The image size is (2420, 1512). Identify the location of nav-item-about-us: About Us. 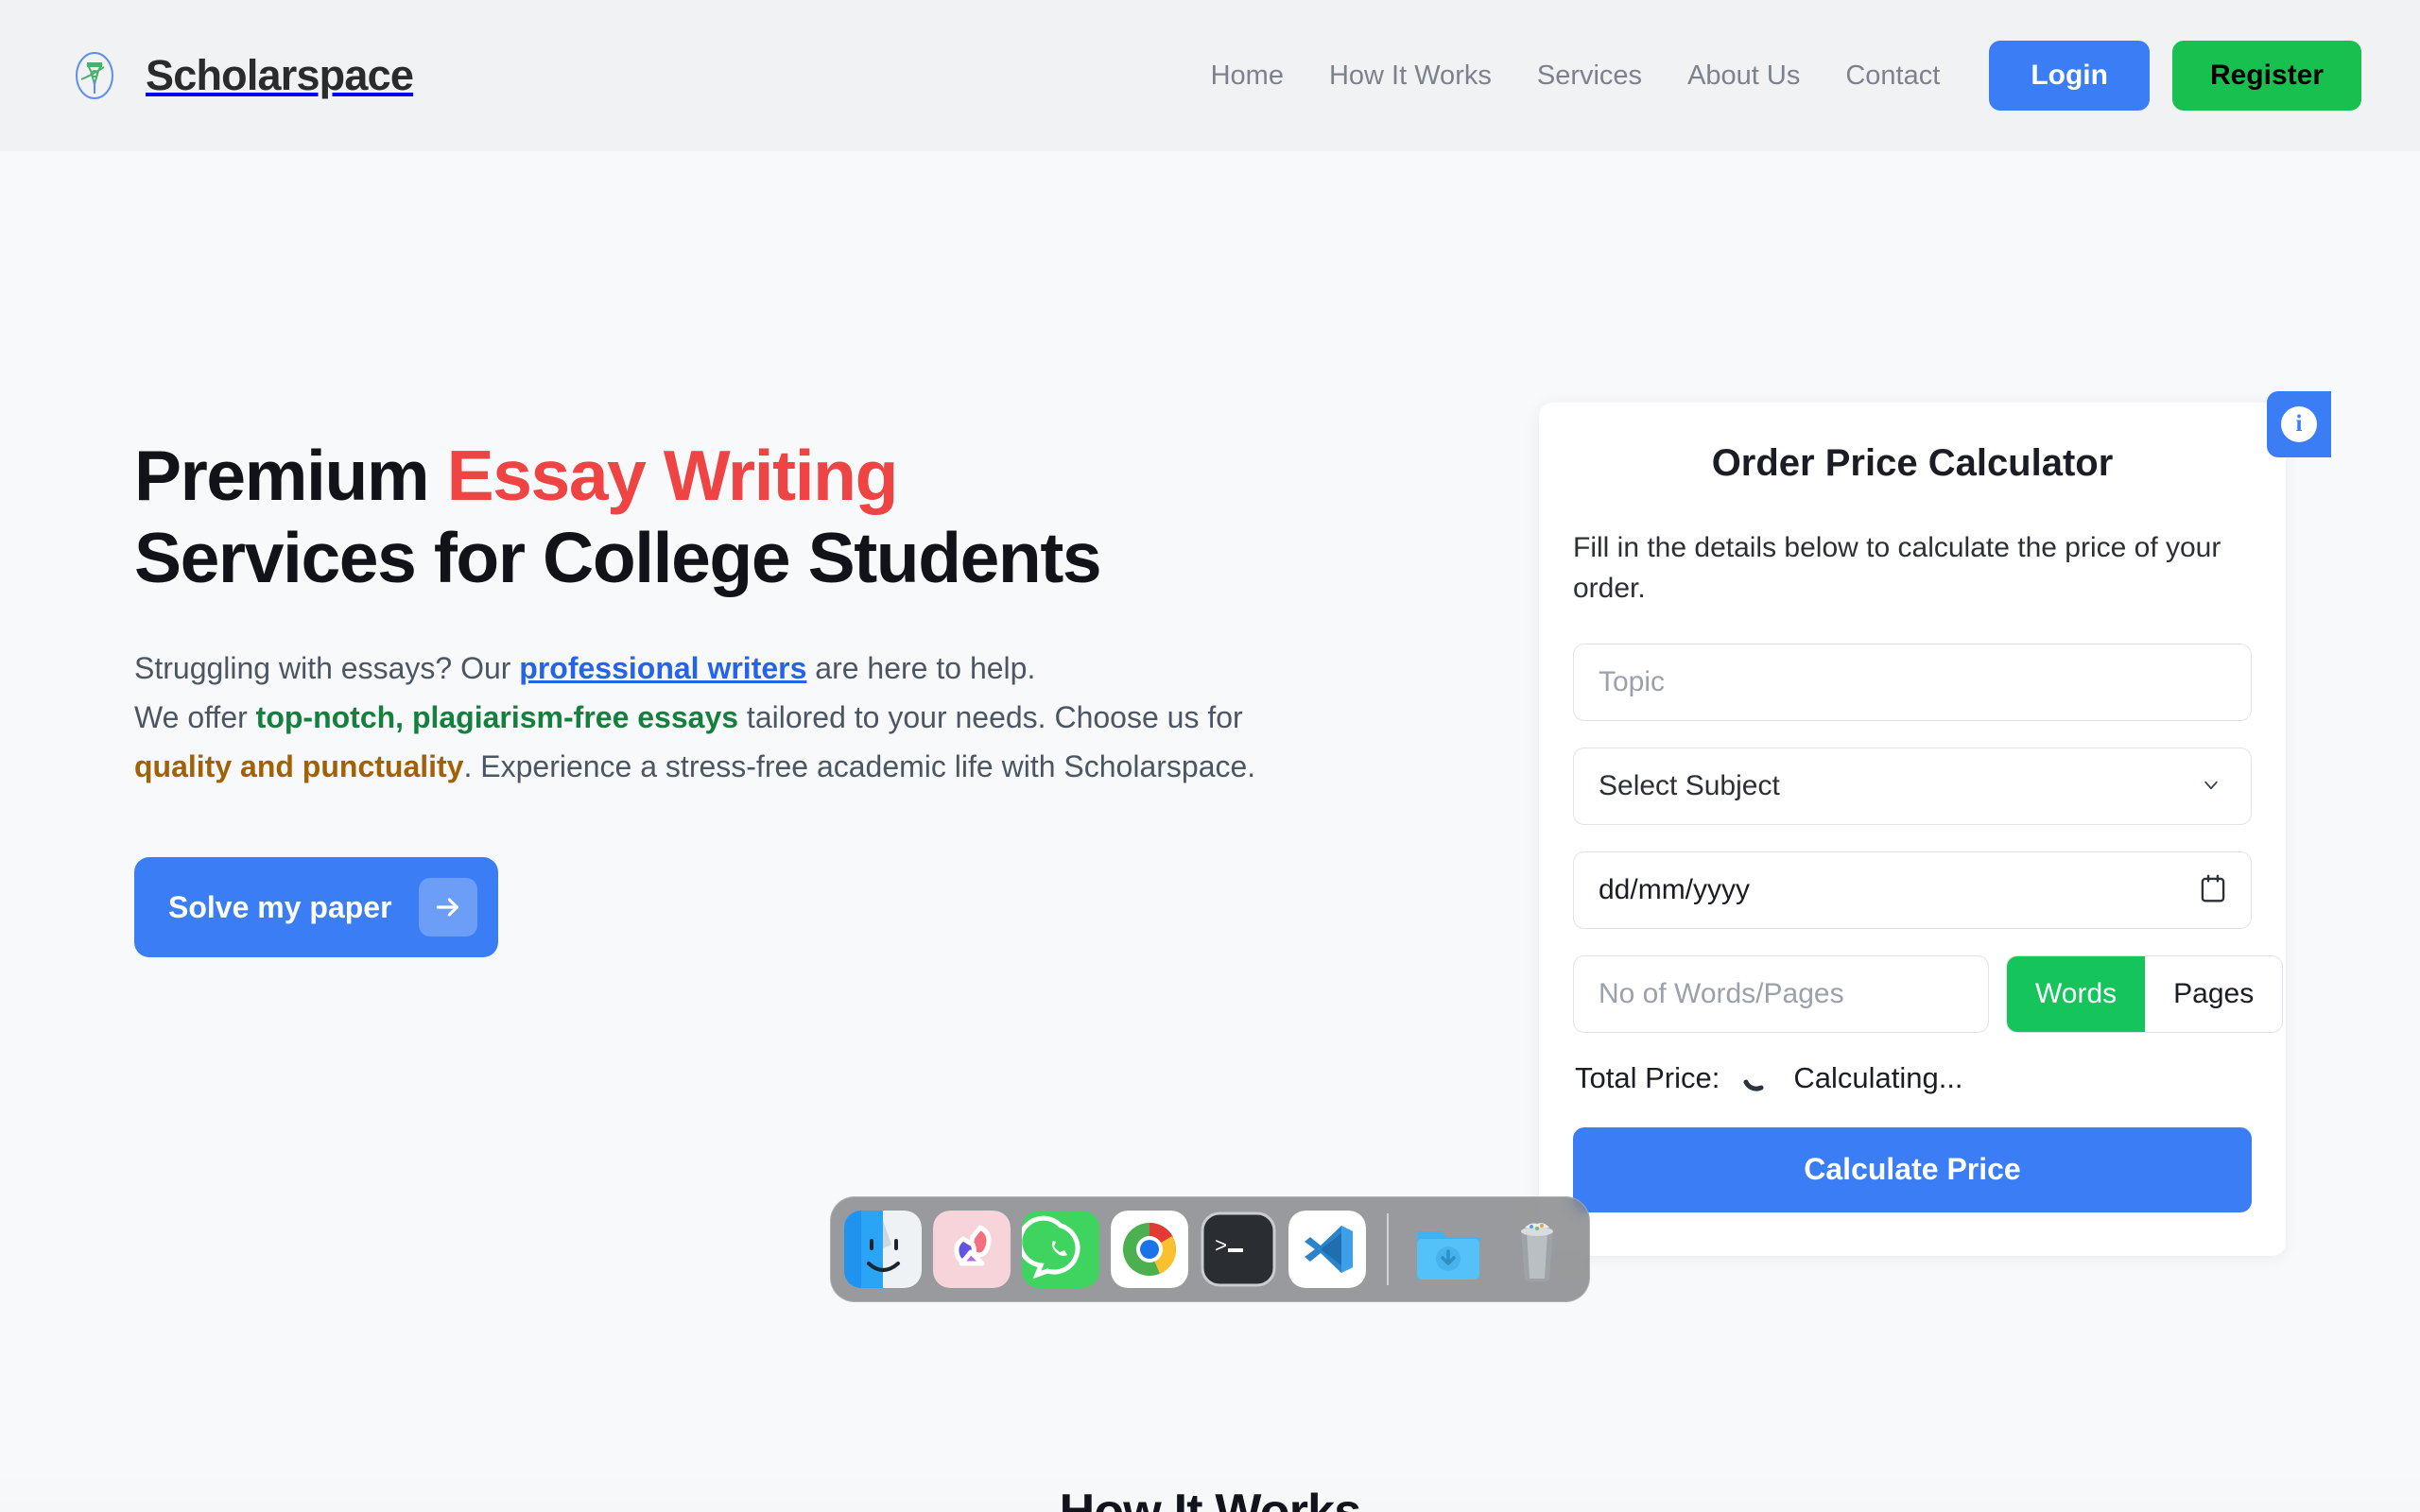
(1744, 76).